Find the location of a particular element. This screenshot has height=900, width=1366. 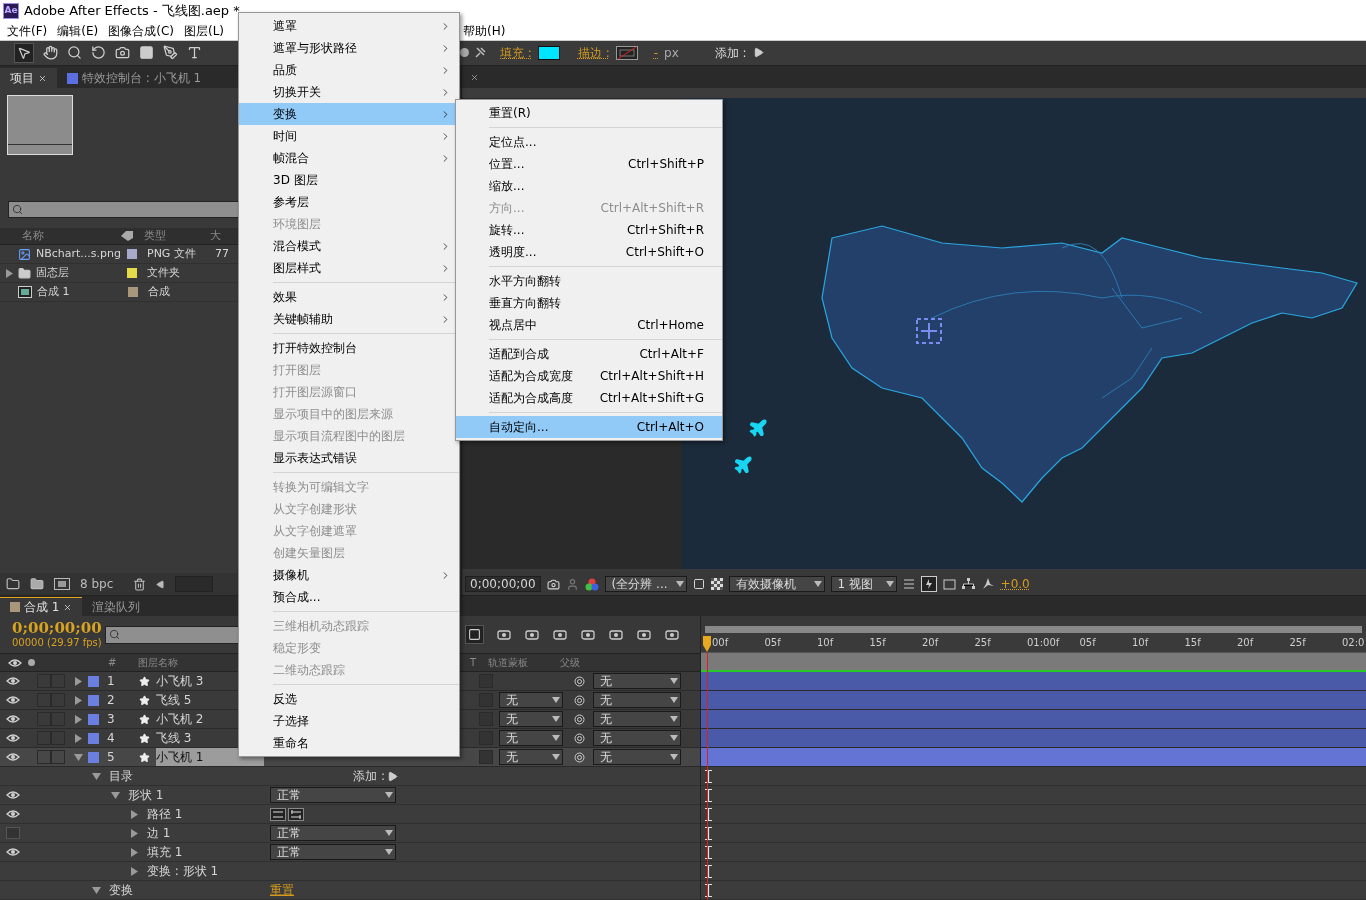

fill-label: 填充 : is located at coordinates (516, 52).